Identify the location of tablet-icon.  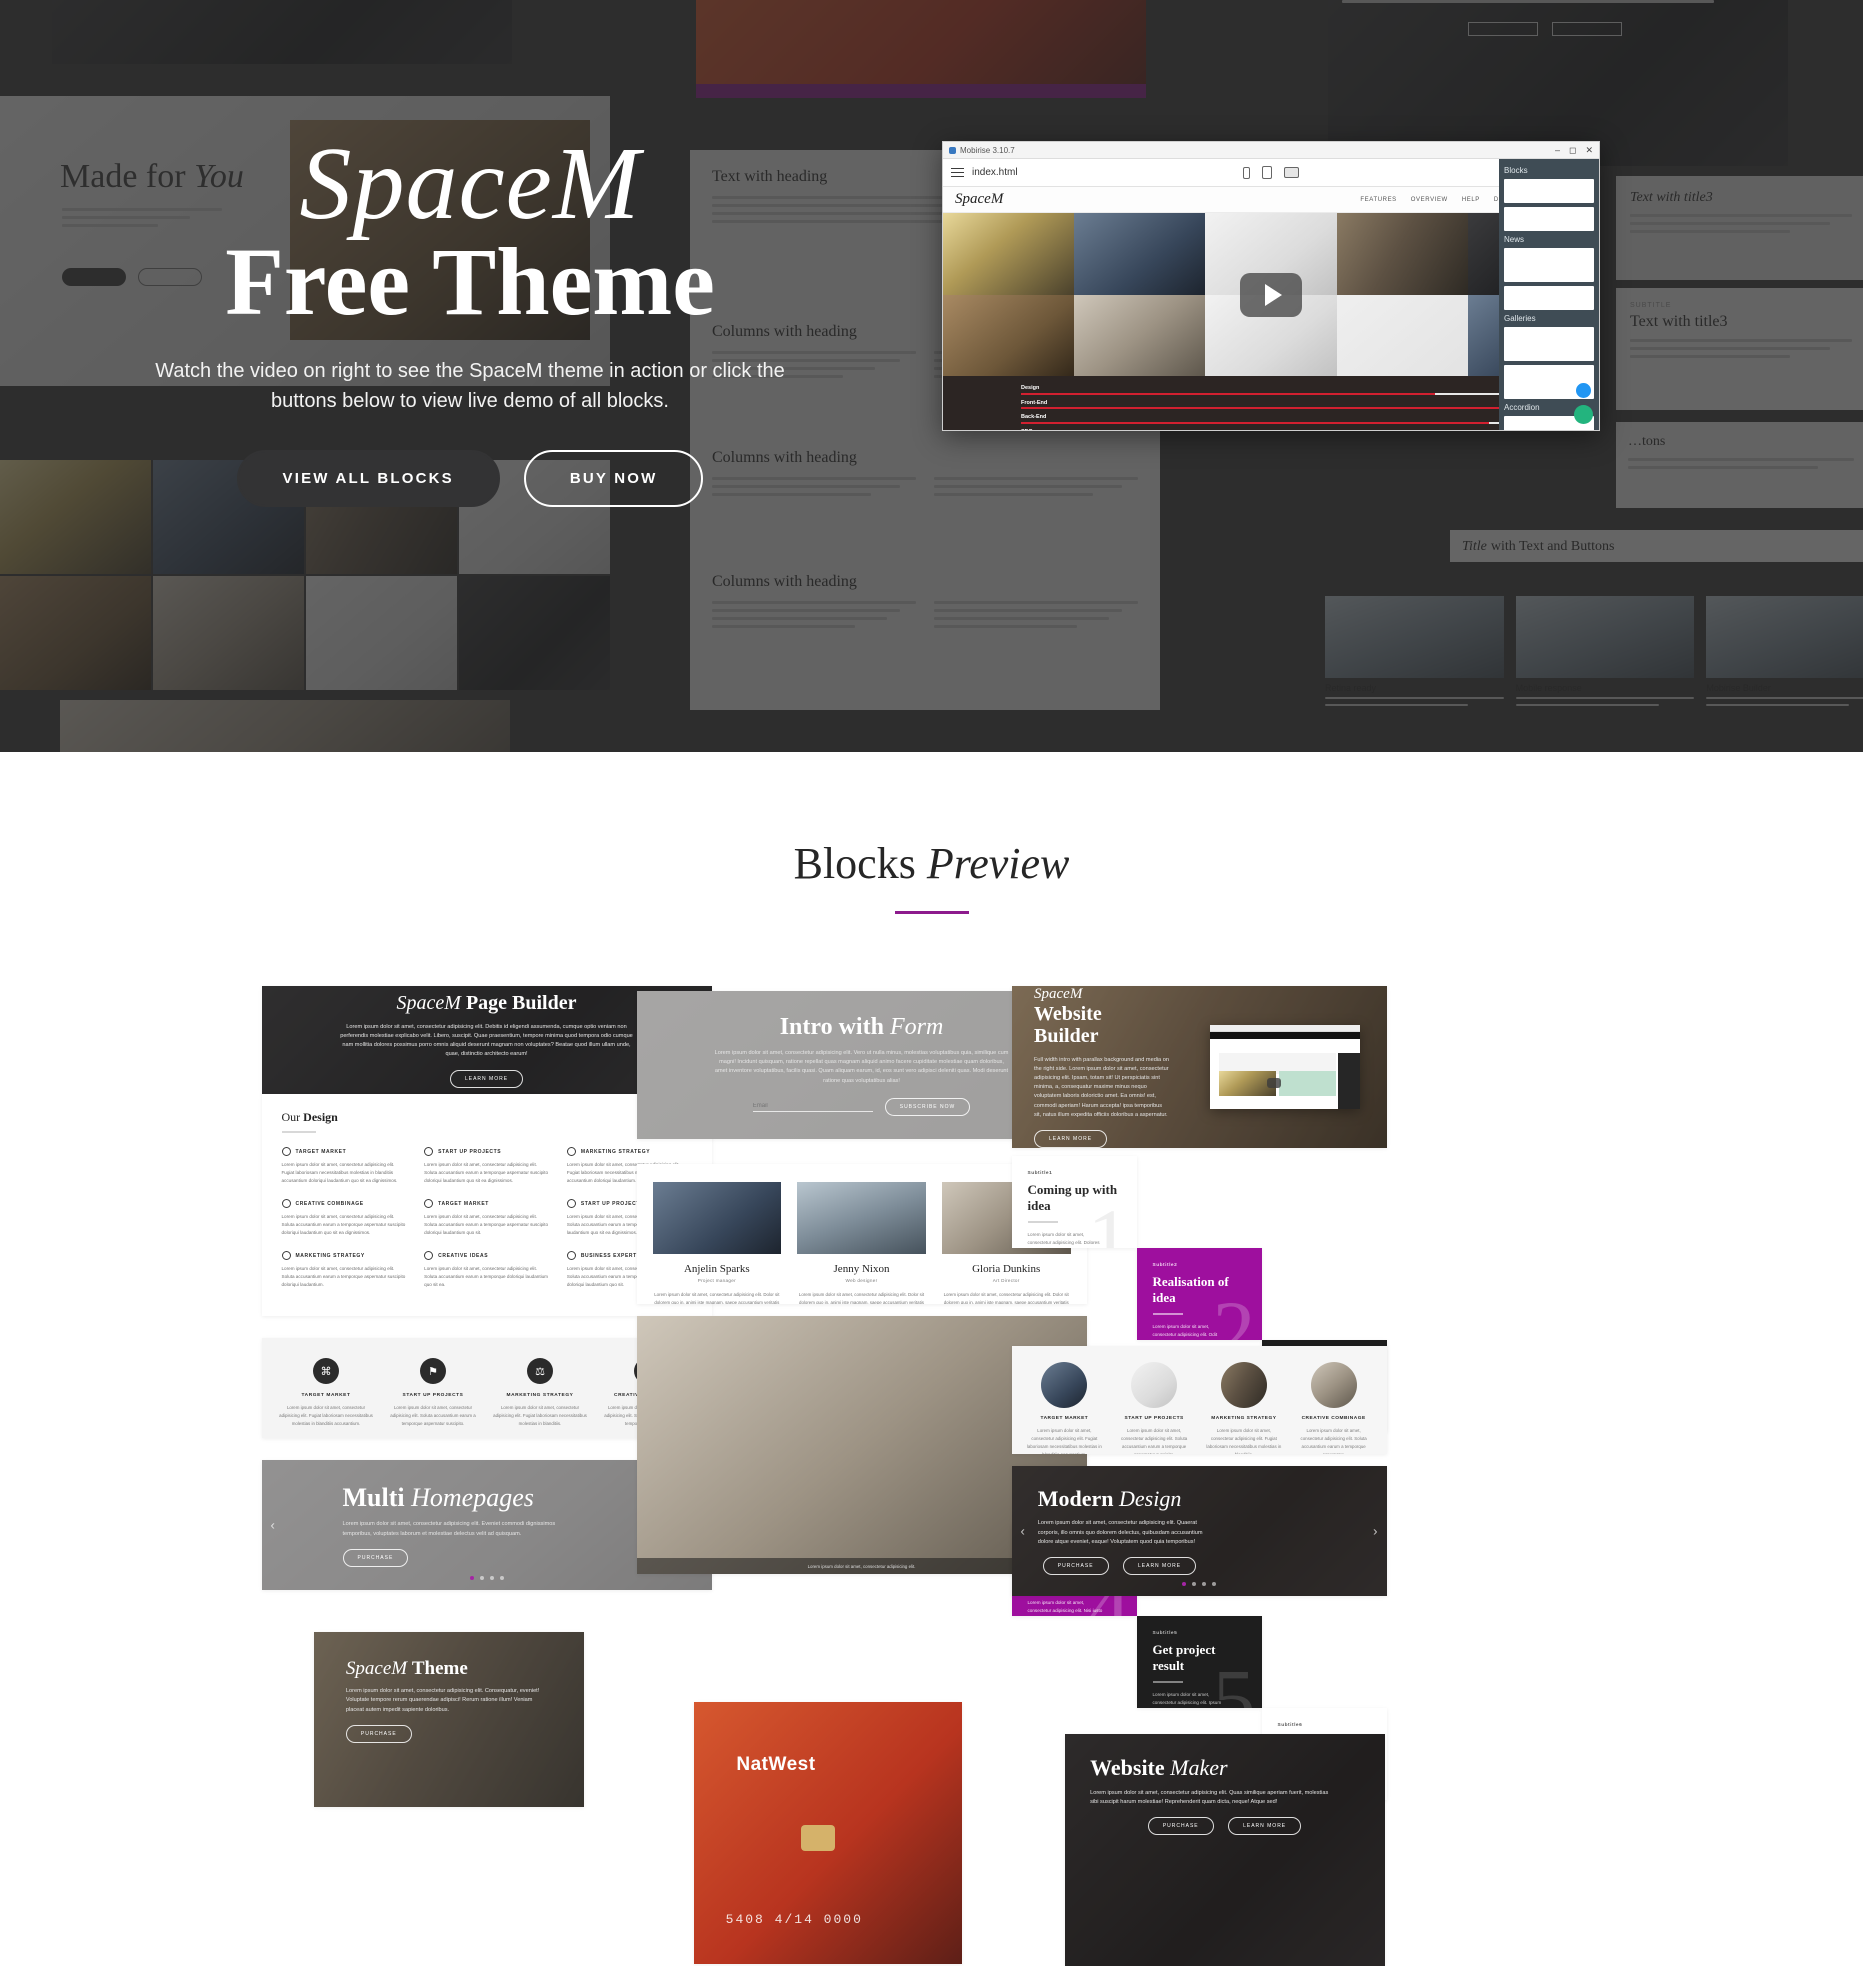
(1267, 172).